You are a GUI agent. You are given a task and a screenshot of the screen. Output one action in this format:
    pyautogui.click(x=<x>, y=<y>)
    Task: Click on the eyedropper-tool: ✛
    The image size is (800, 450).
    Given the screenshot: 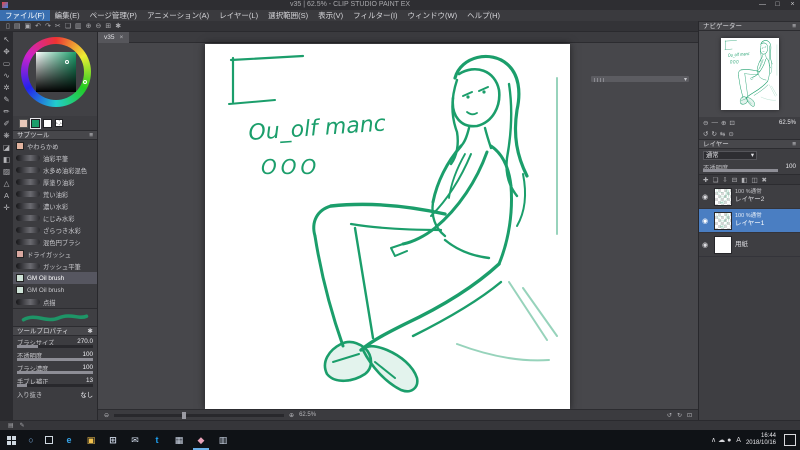 What is the action you would take?
    pyautogui.click(x=6, y=207)
    